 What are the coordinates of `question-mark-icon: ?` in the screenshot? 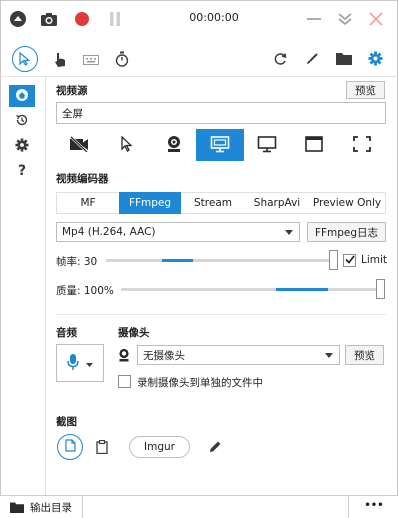 It's located at (22, 171).